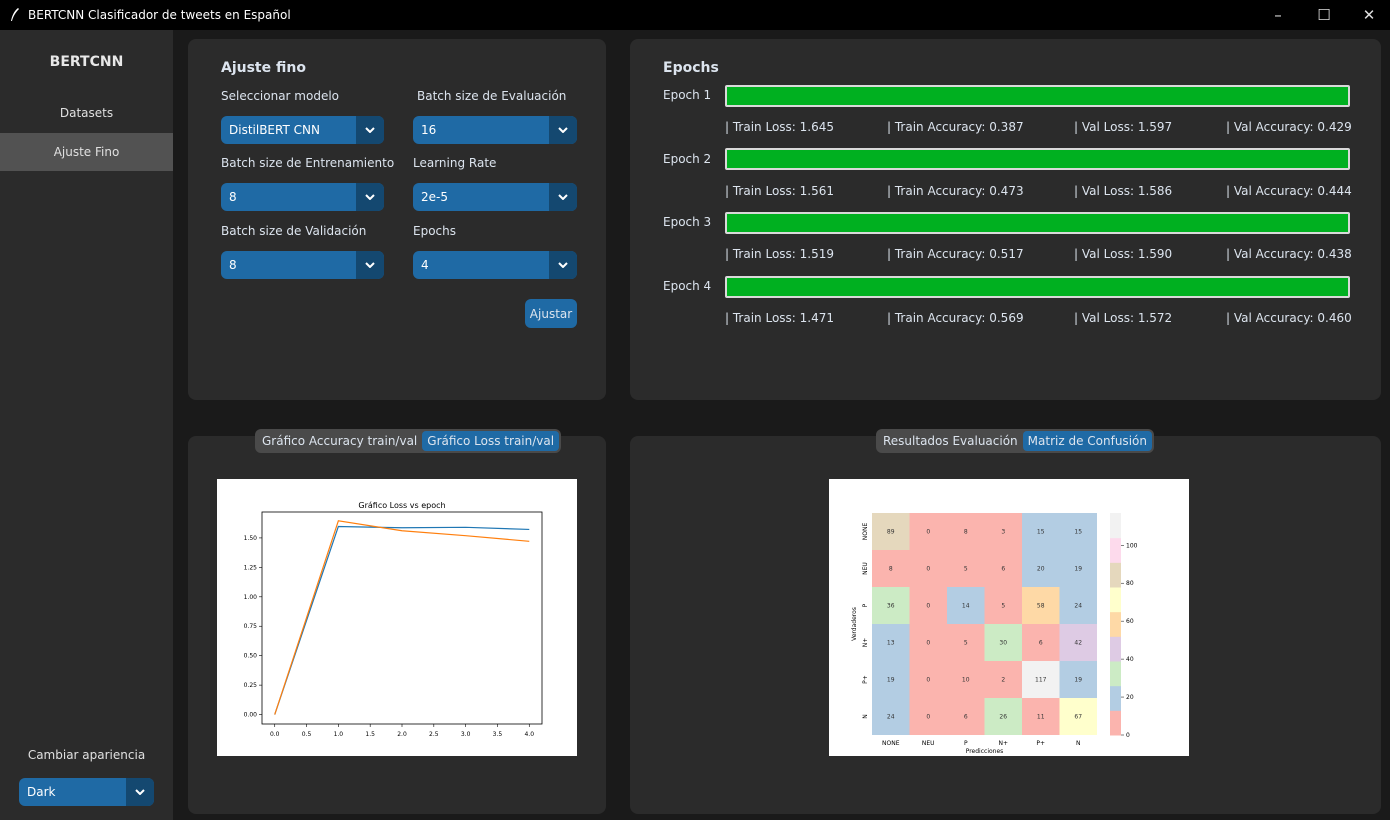  Describe the element at coordinates (1368, 15) in the screenshot. I see `close-button: ✕` at that location.